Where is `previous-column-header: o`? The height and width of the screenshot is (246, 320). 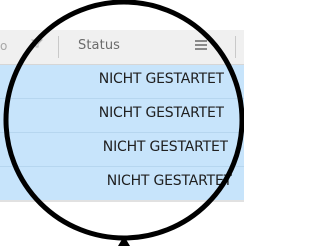 previous-column-header: o is located at coordinates (5, 46).